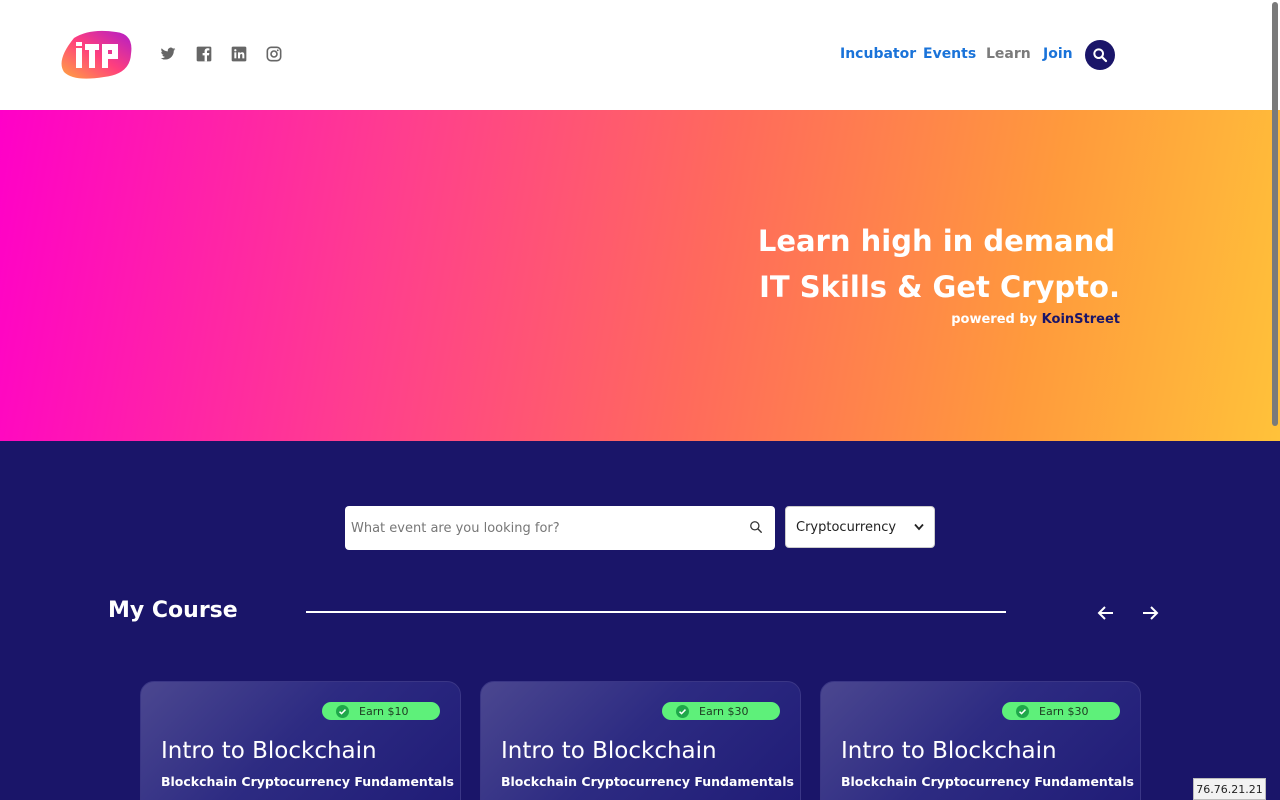  Describe the element at coordinates (173, 610) in the screenshot. I see `section-title: My Course` at that location.